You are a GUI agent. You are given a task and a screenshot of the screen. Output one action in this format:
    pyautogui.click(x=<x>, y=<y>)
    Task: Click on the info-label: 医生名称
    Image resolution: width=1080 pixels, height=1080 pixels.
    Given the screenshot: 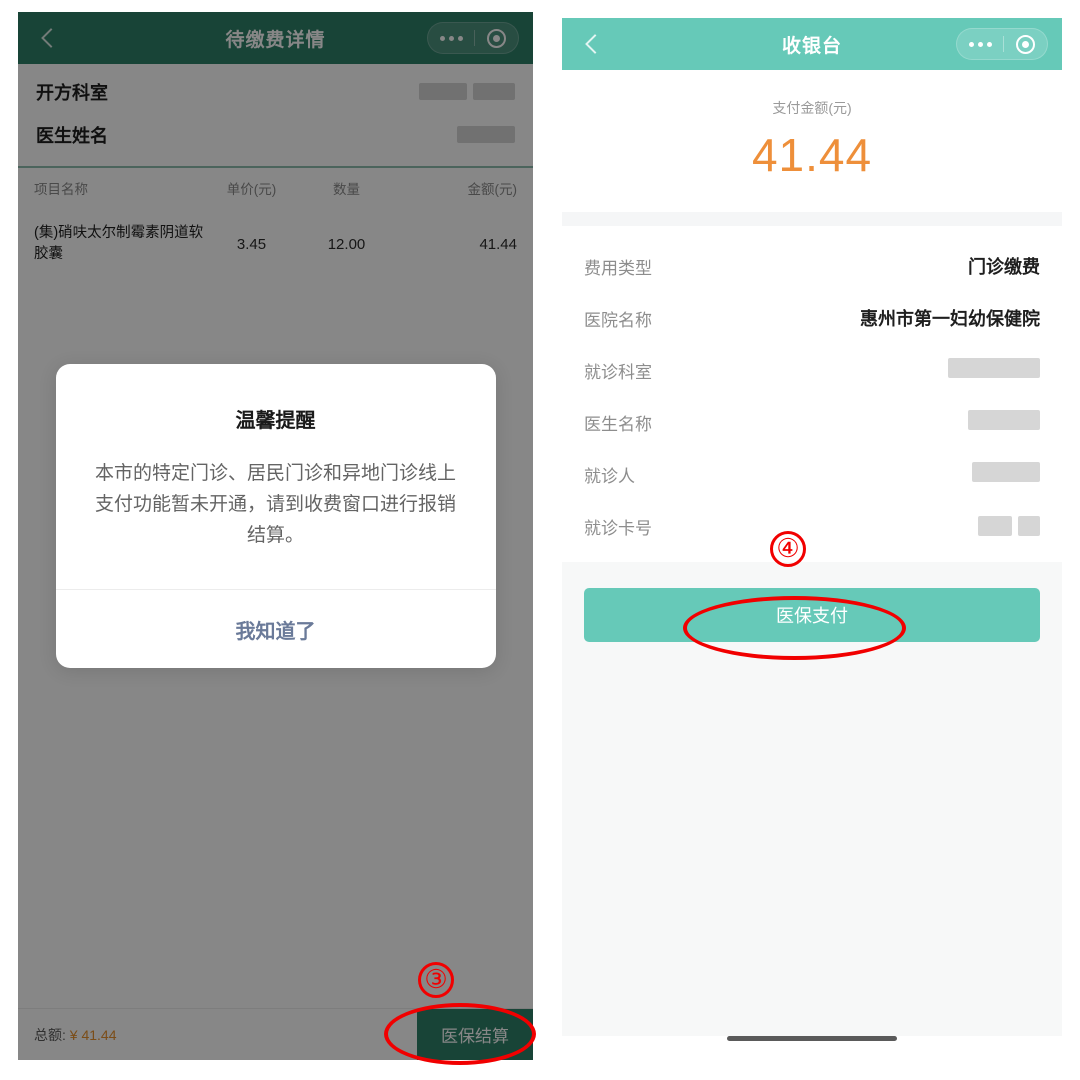 What is the action you would take?
    pyautogui.click(x=618, y=424)
    